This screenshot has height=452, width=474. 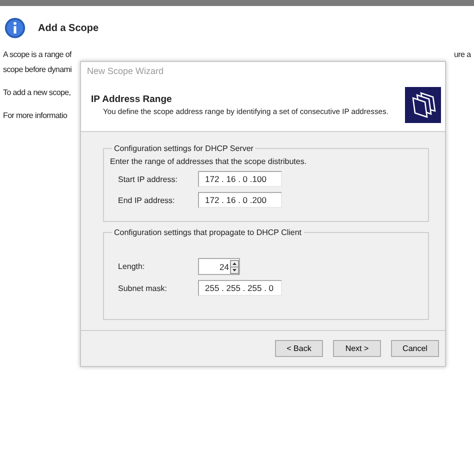 What do you see at coordinates (263, 71) in the screenshot?
I see `dialog-title: New Scope Wizard` at bounding box center [263, 71].